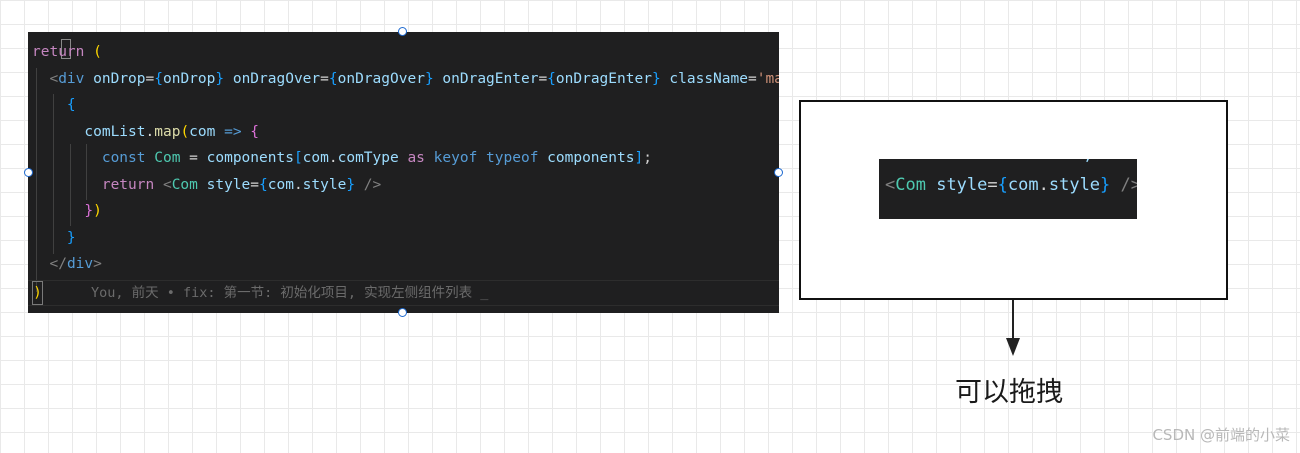  What do you see at coordinates (517, 158) in the screenshot?
I see `code-token: typeof` at bounding box center [517, 158].